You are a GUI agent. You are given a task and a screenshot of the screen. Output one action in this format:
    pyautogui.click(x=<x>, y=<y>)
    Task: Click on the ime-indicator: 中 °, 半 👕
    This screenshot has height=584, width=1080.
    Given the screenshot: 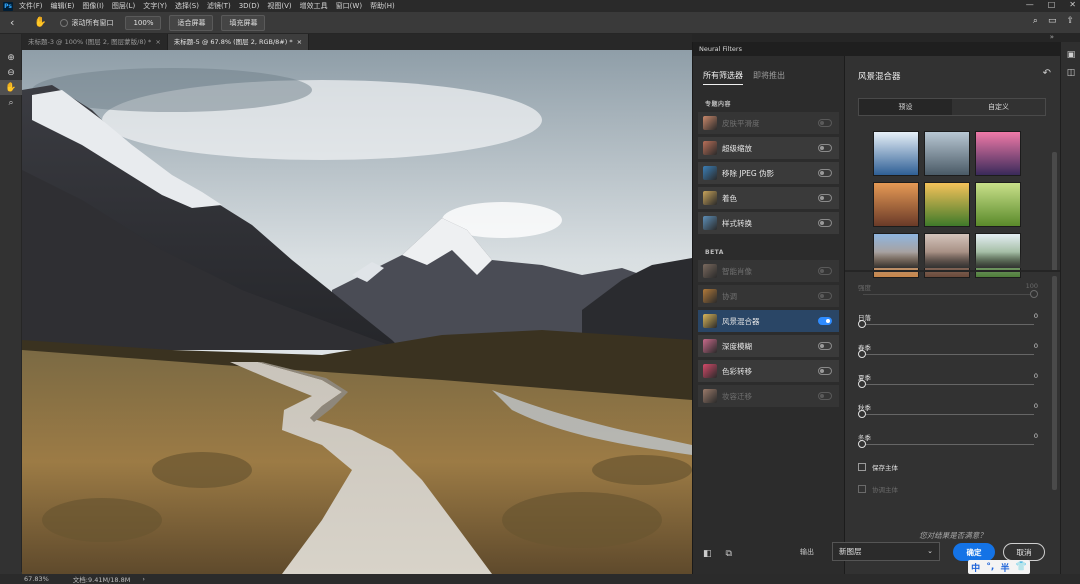 What is the action you would take?
    pyautogui.click(x=999, y=567)
    